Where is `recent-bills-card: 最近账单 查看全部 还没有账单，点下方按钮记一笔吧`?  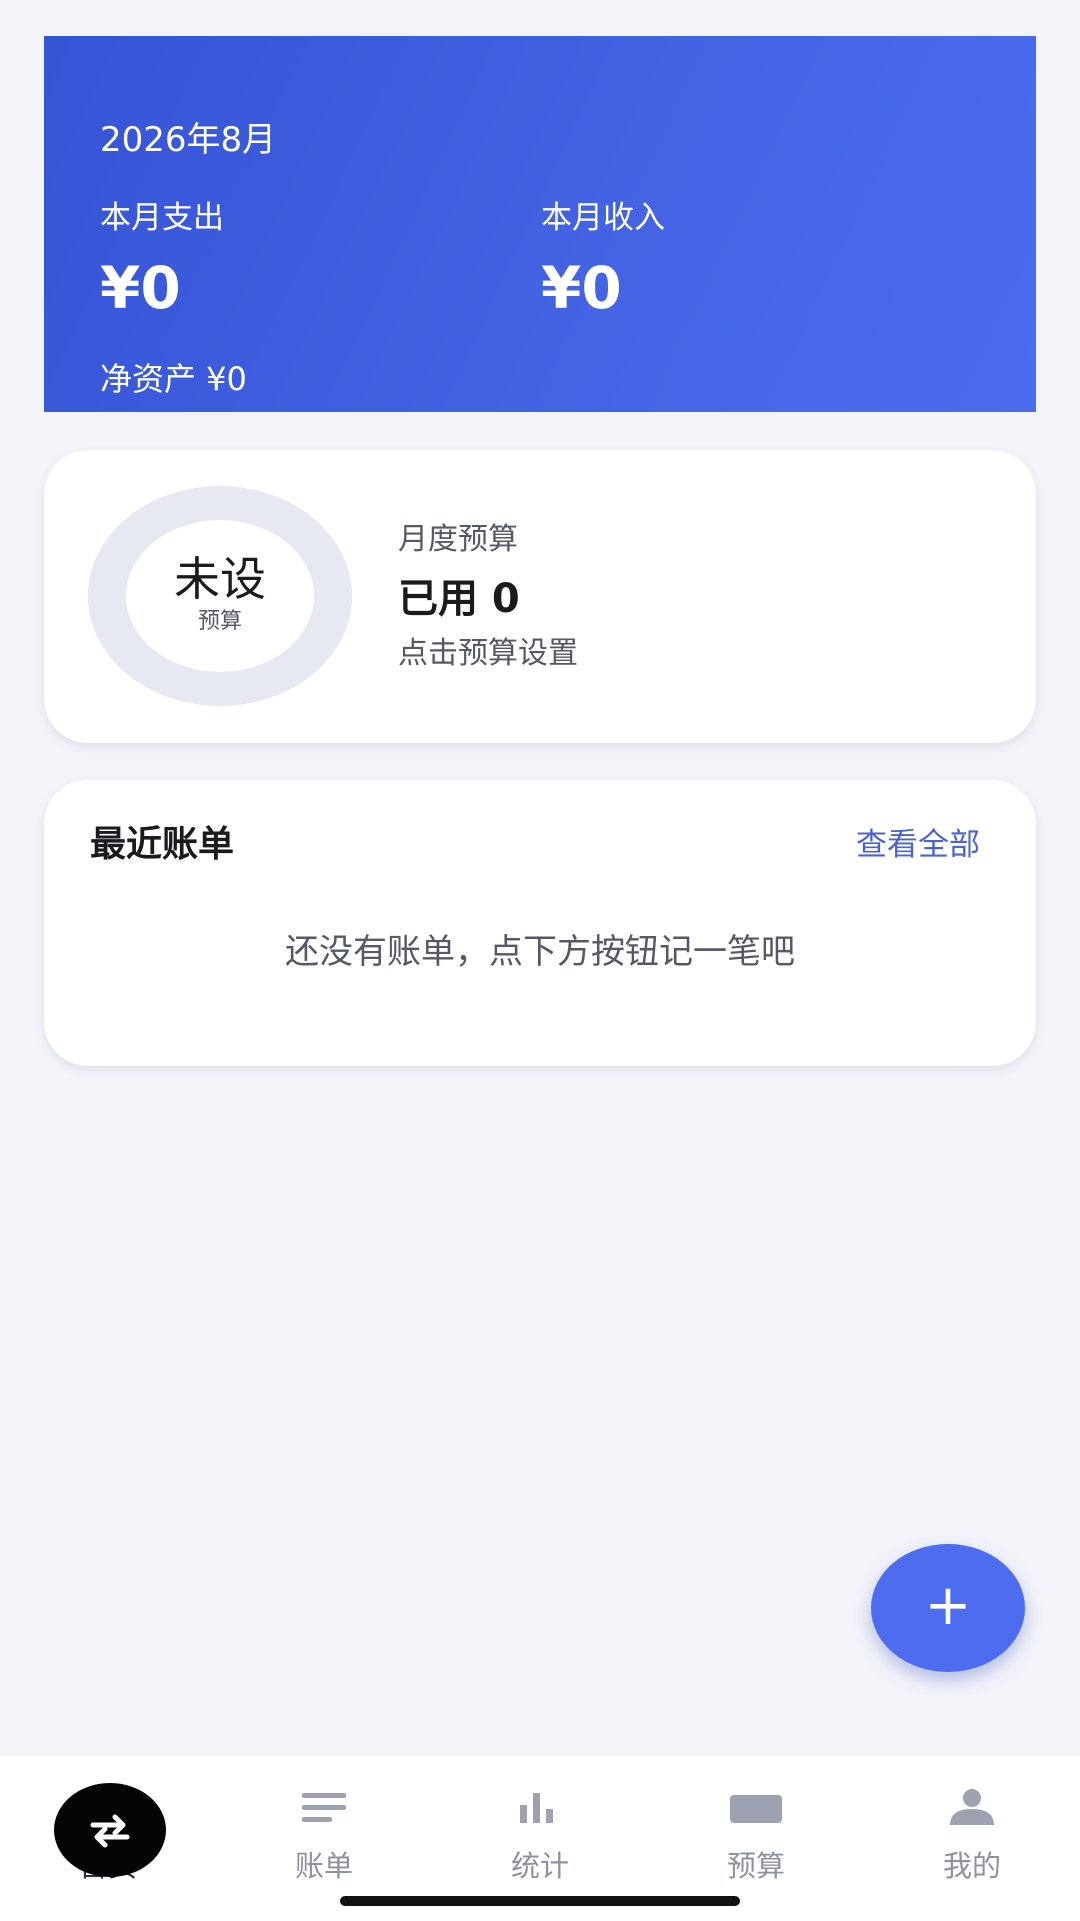
recent-bills-card: 最近账单 查看全部 还没有账单，点下方按钮记一笔吧 is located at coordinates (540, 923).